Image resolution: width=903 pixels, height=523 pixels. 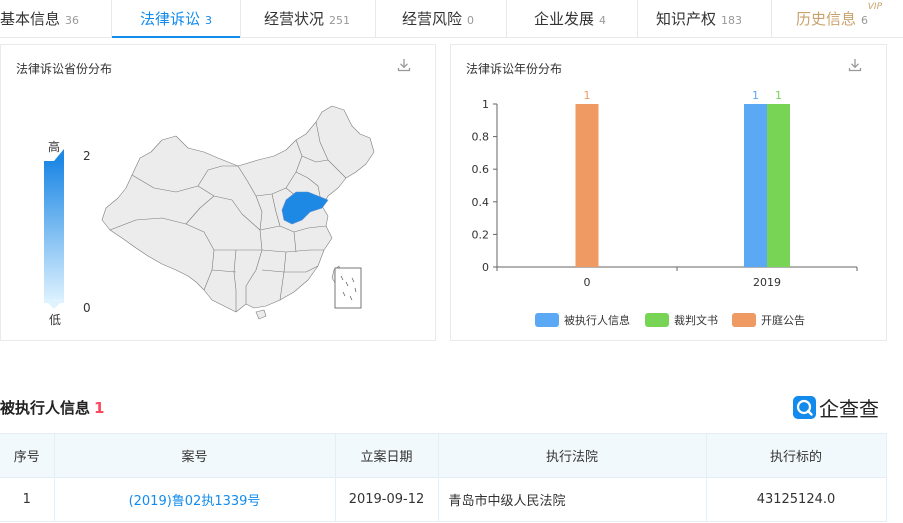 I want to click on qichacha-logo-text: 企查查, so click(x=849, y=408).